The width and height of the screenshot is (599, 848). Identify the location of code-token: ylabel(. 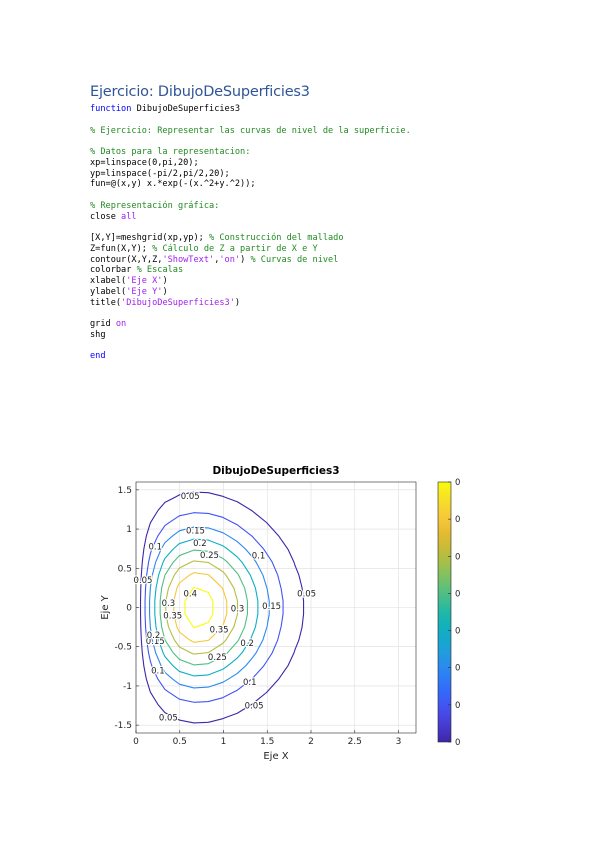
(108, 291).